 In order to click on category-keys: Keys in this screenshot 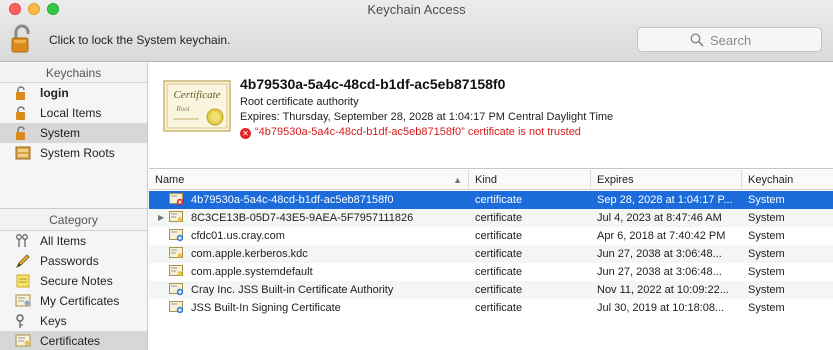, I will do `click(73, 321)`.